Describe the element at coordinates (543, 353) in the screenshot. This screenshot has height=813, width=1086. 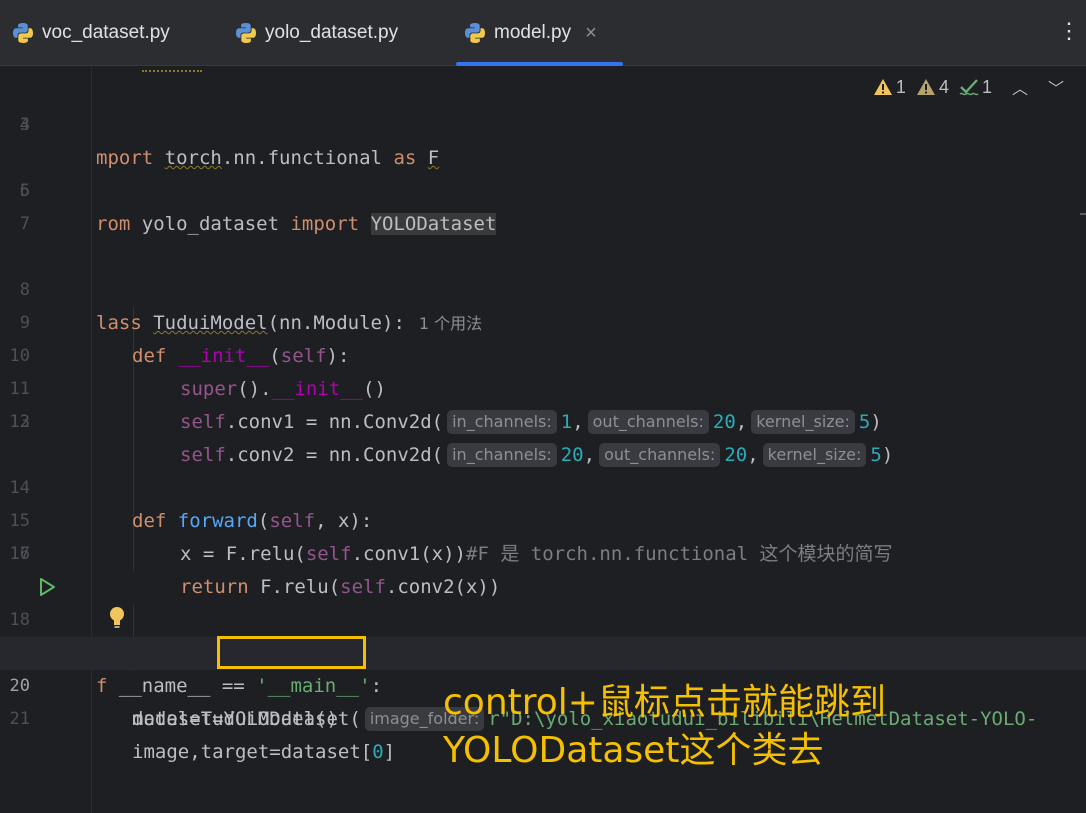
I see `code-line: 10 super().__init__()` at that location.